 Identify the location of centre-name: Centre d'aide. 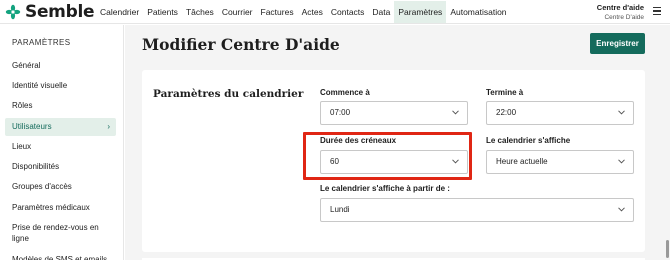
(620, 7).